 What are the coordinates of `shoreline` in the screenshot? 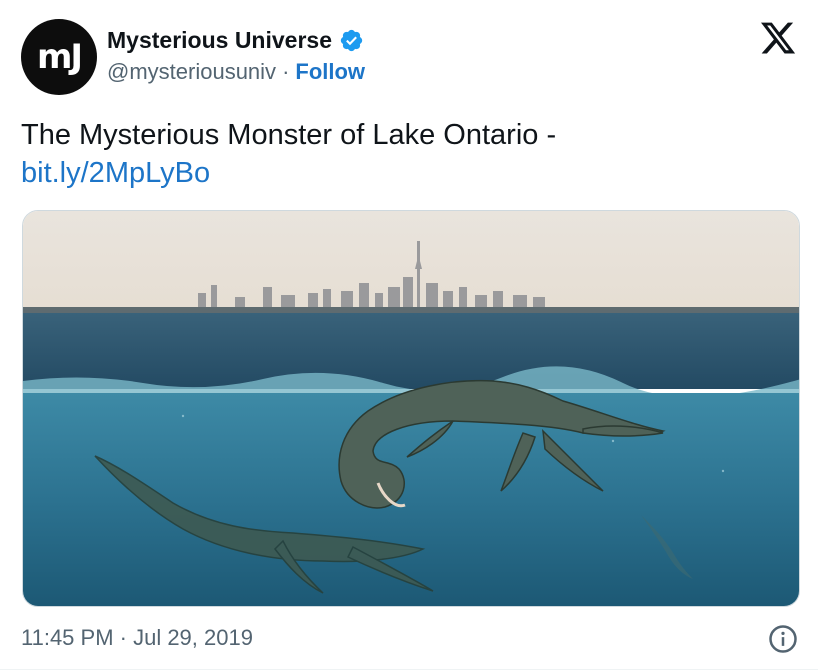 It's located at (411, 310).